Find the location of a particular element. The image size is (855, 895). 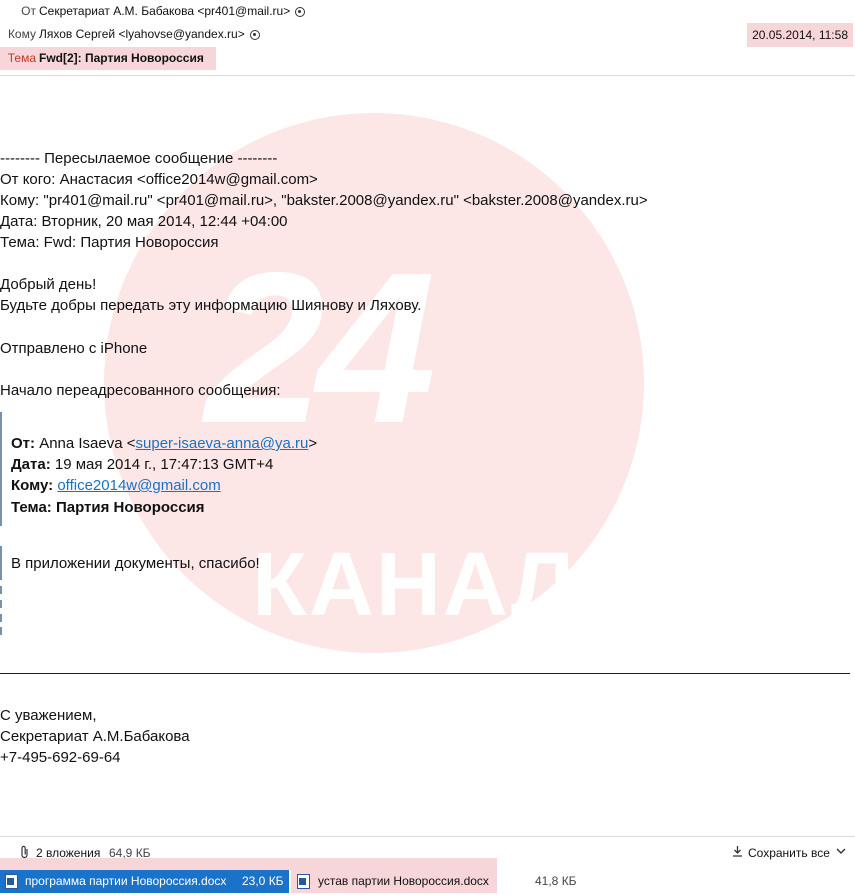

quoted-subject: Тема: Партия Новороссия is located at coordinates (108, 507).